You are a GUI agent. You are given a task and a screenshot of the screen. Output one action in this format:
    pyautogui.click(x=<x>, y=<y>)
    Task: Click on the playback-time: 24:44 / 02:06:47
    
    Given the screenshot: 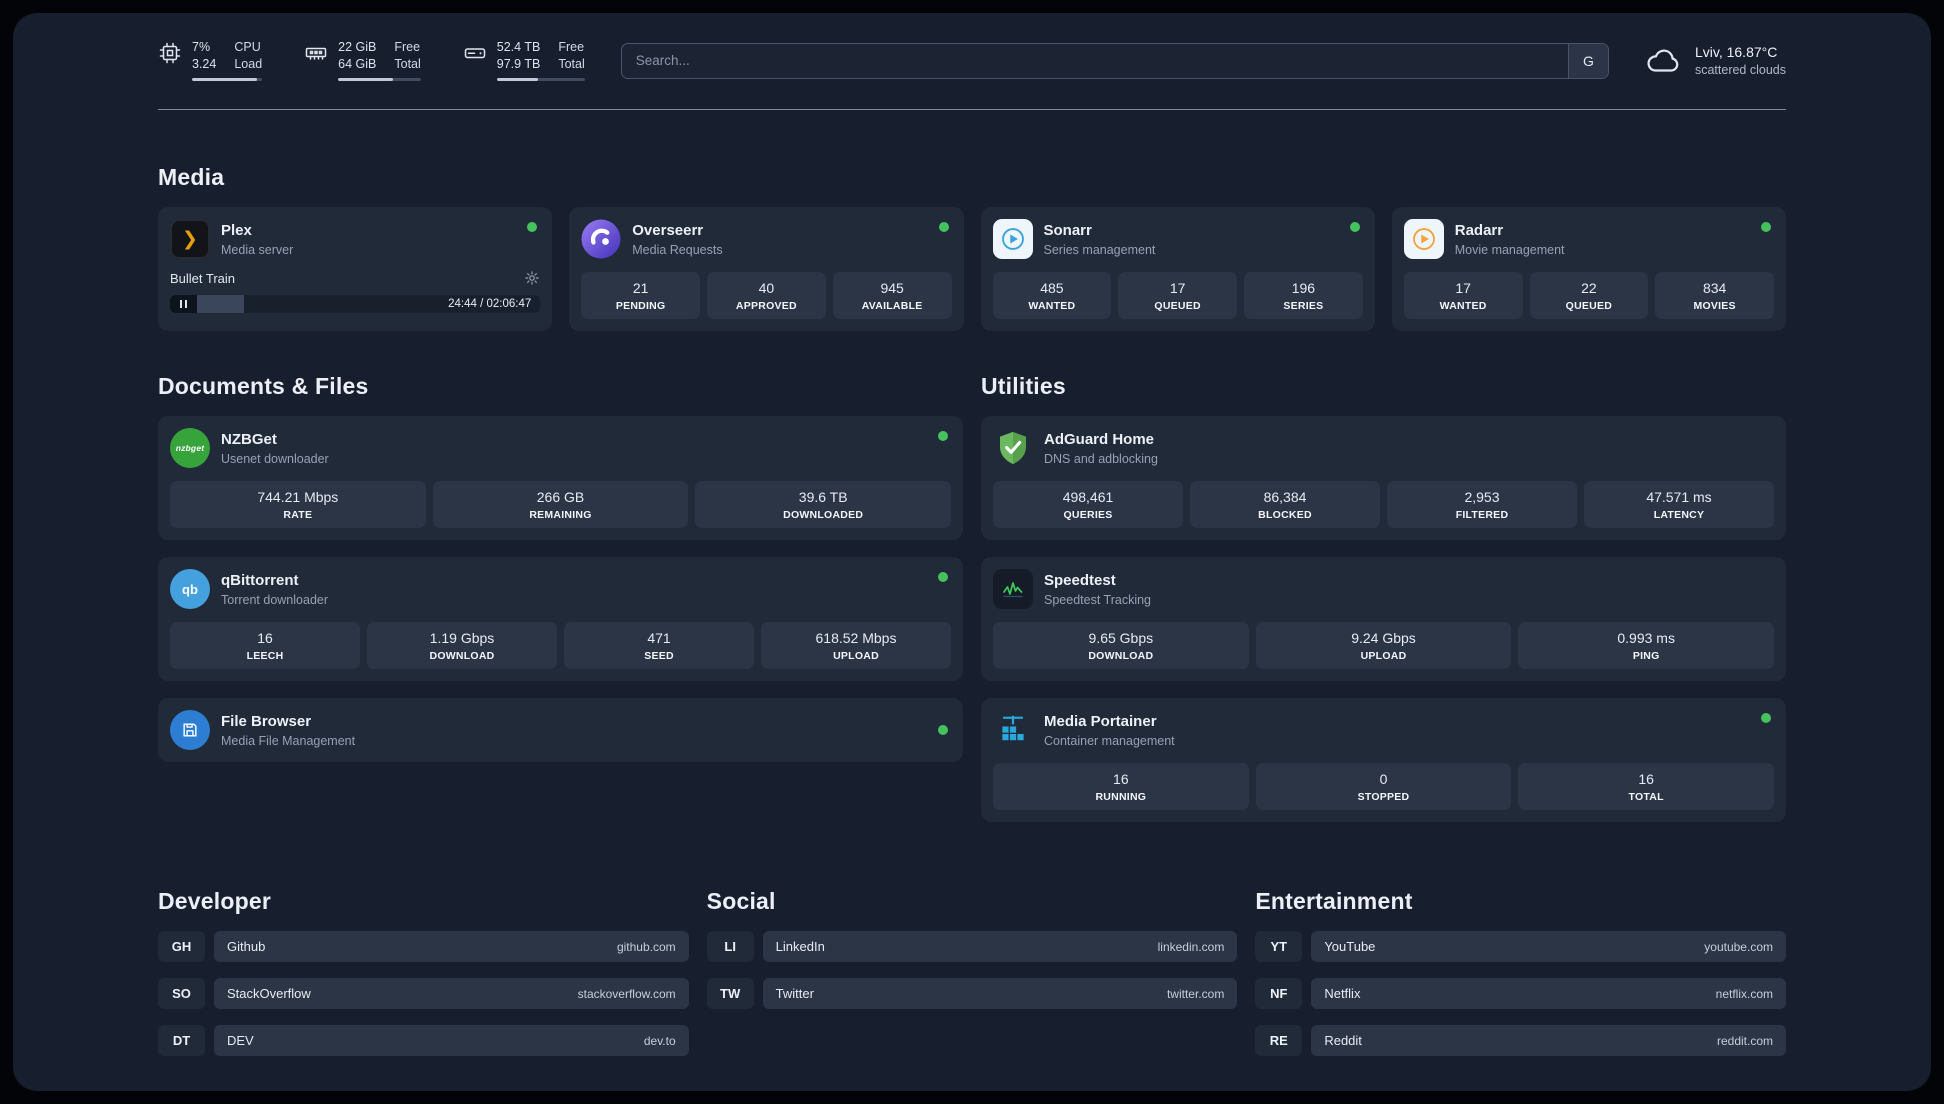 What is the action you would take?
    pyautogui.click(x=490, y=304)
    